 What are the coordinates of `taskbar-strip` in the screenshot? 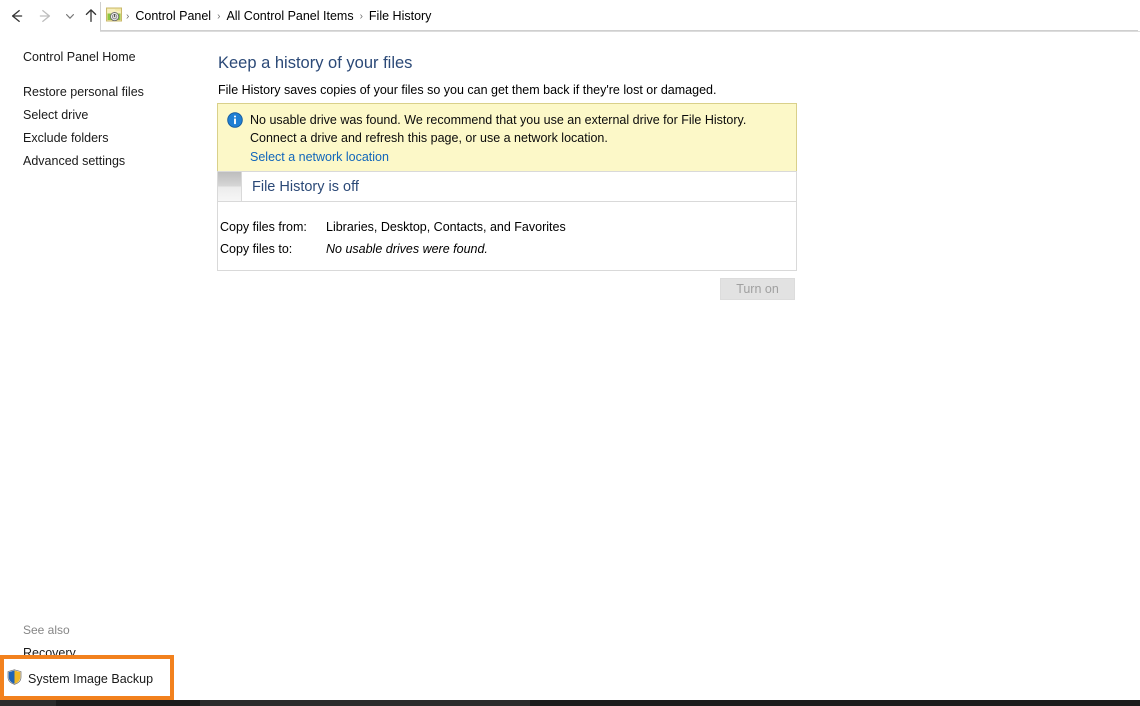 It's located at (570, 703).